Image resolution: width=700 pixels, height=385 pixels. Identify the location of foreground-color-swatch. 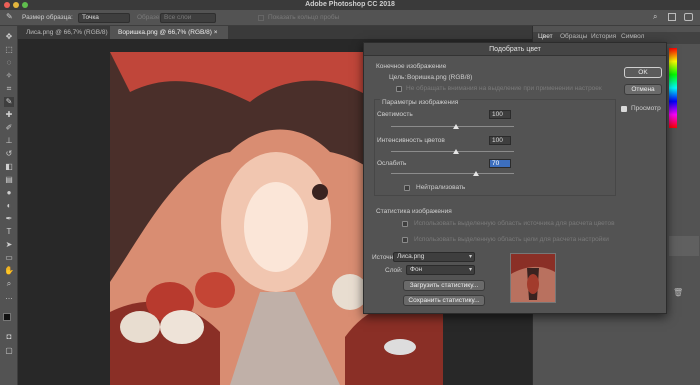
(7, 317).